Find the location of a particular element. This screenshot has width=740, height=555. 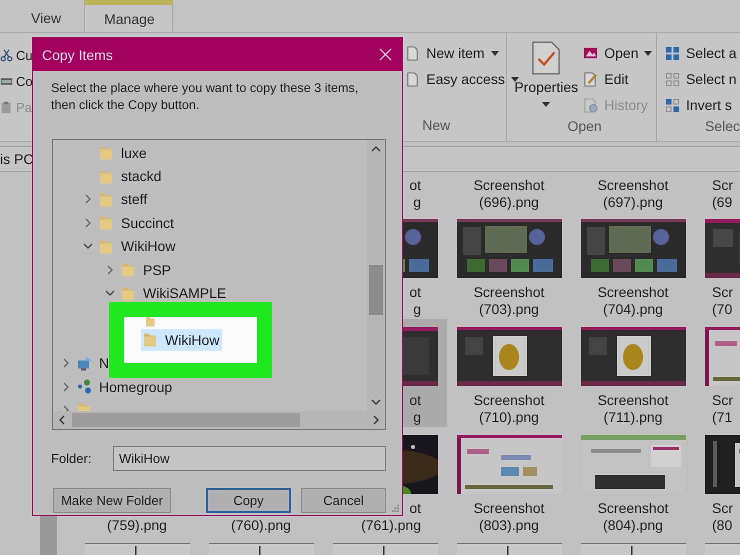

file-name: (80 is located at coordinates (722, 525).